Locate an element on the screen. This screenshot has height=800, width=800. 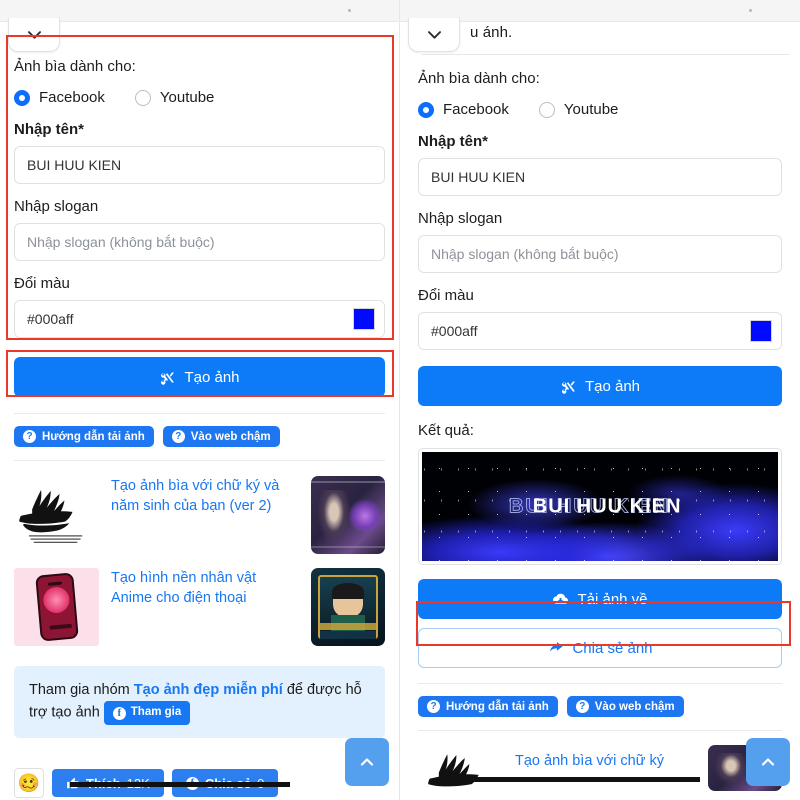
signature-art-icon is located at coordinates (453, 770).